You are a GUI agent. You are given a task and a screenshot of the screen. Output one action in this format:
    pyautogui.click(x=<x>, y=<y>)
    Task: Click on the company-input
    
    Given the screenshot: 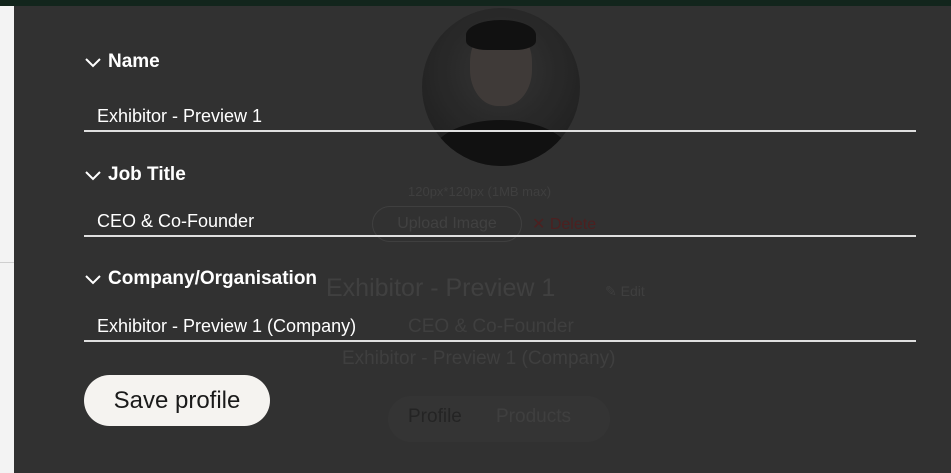 What is the action you would take?
    pyautogui.click(x=500, y=327)
    